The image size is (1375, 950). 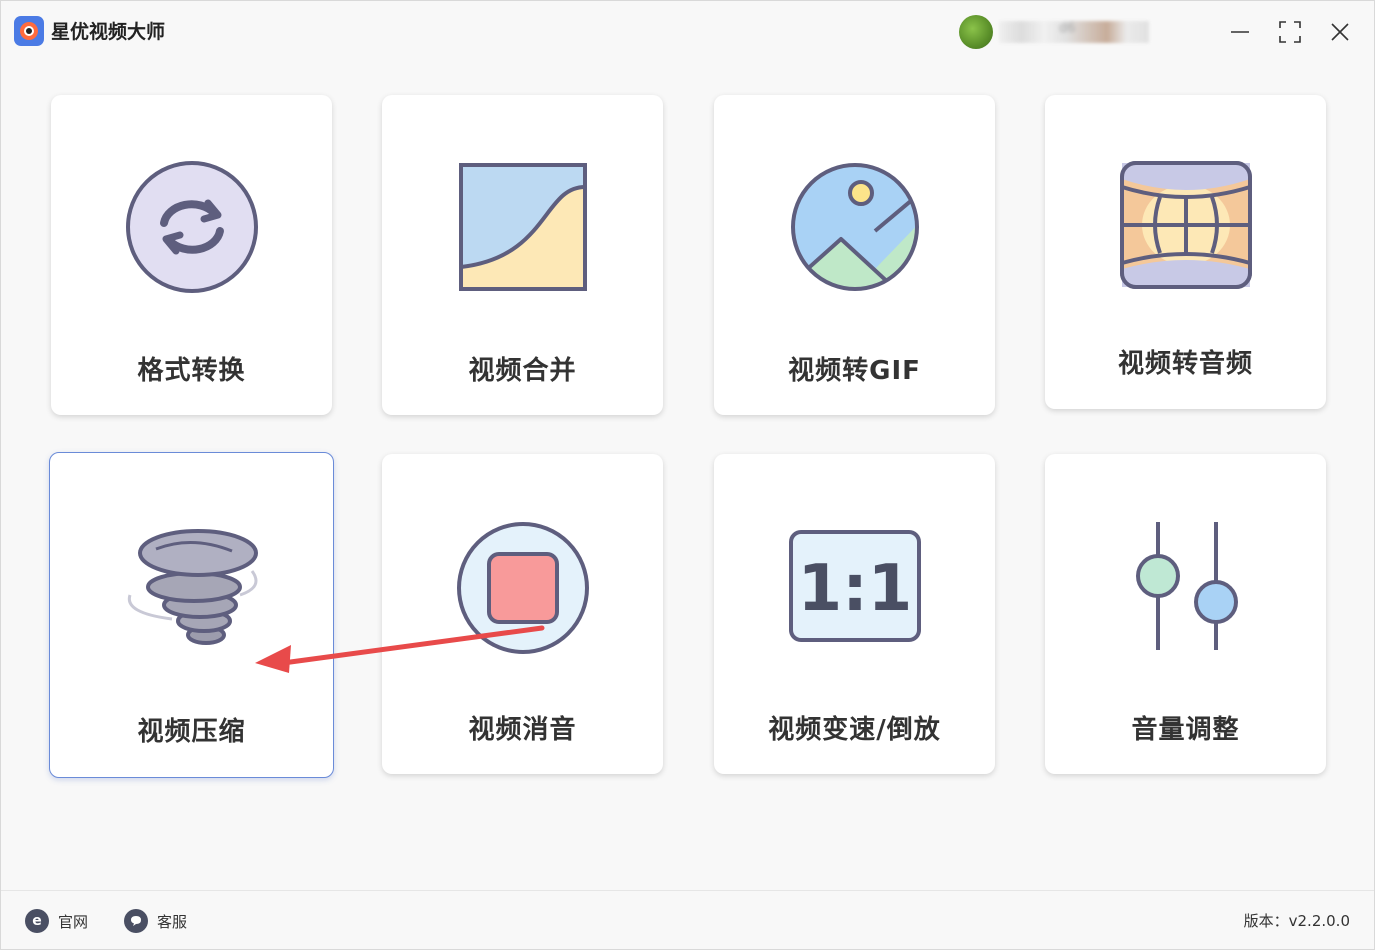 I want to click on maximize-button, so click(x=1290, y=32).